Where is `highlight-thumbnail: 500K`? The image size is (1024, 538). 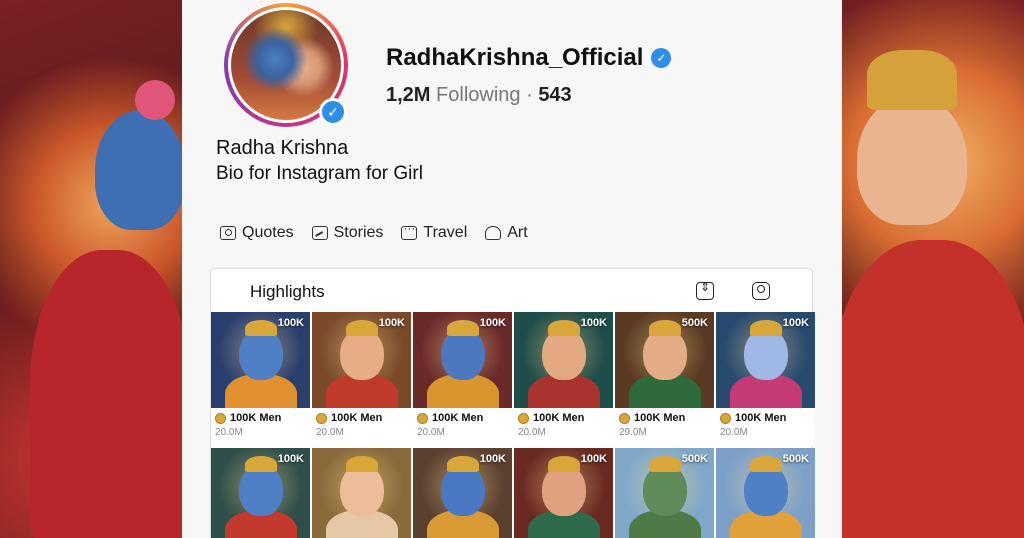
highlight-thumbnail: 500K is located at coordinates (664, 493).